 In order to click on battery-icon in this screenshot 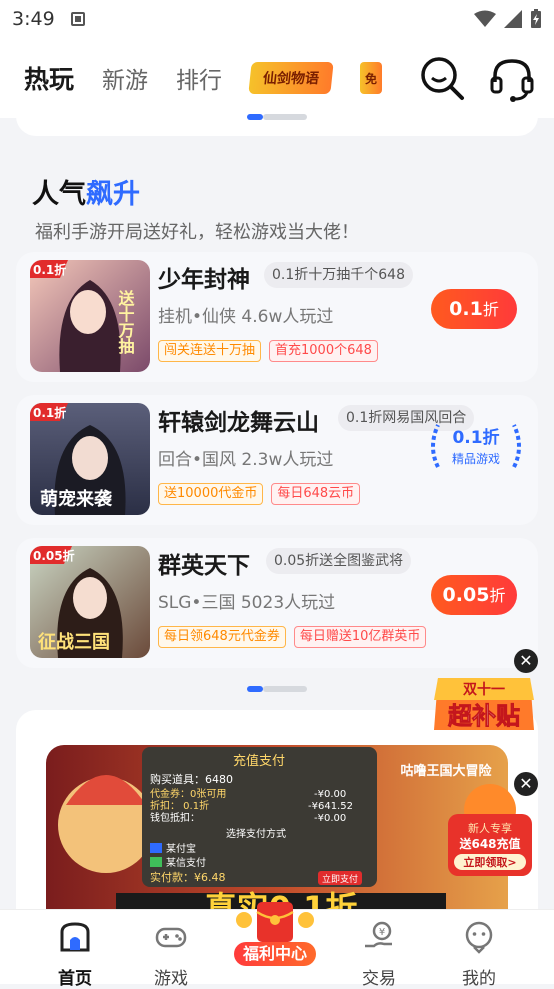, I will do `click(536, 18)`.